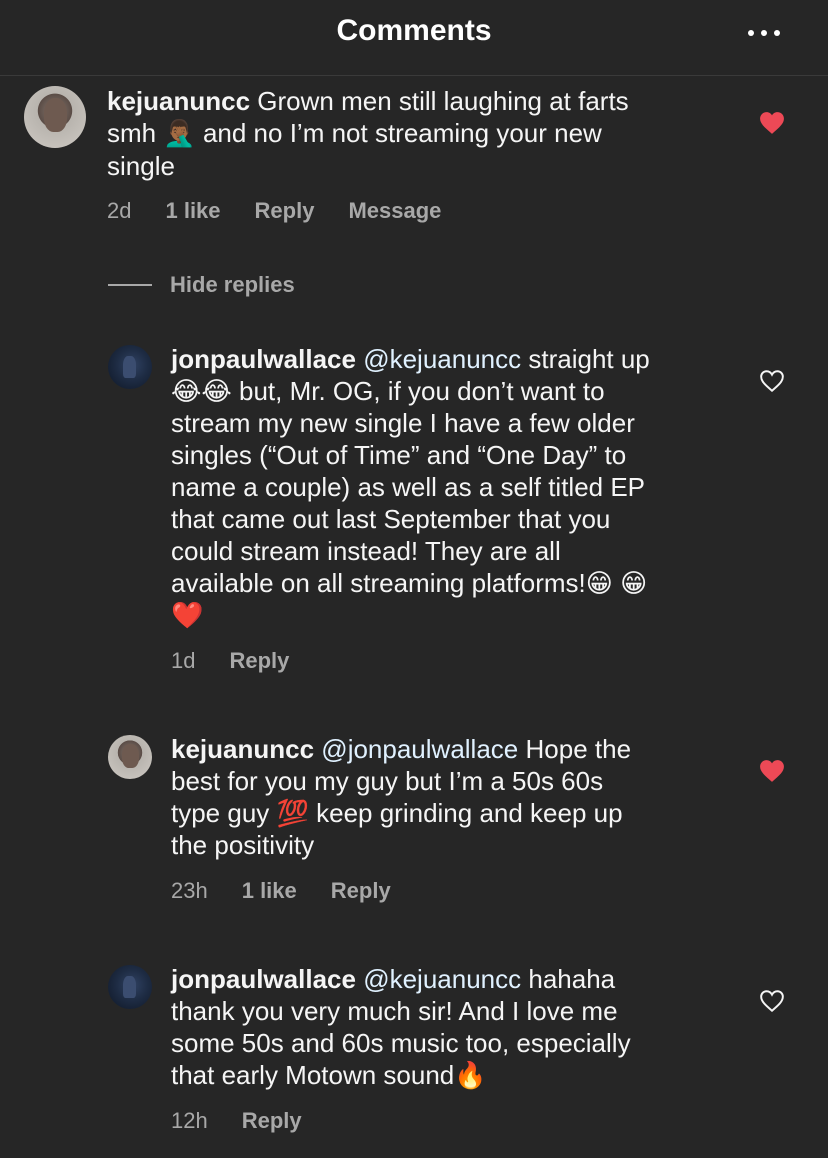 The image size is (828, 1158). I want to click on comment-time: 1d, so click(183, 660).